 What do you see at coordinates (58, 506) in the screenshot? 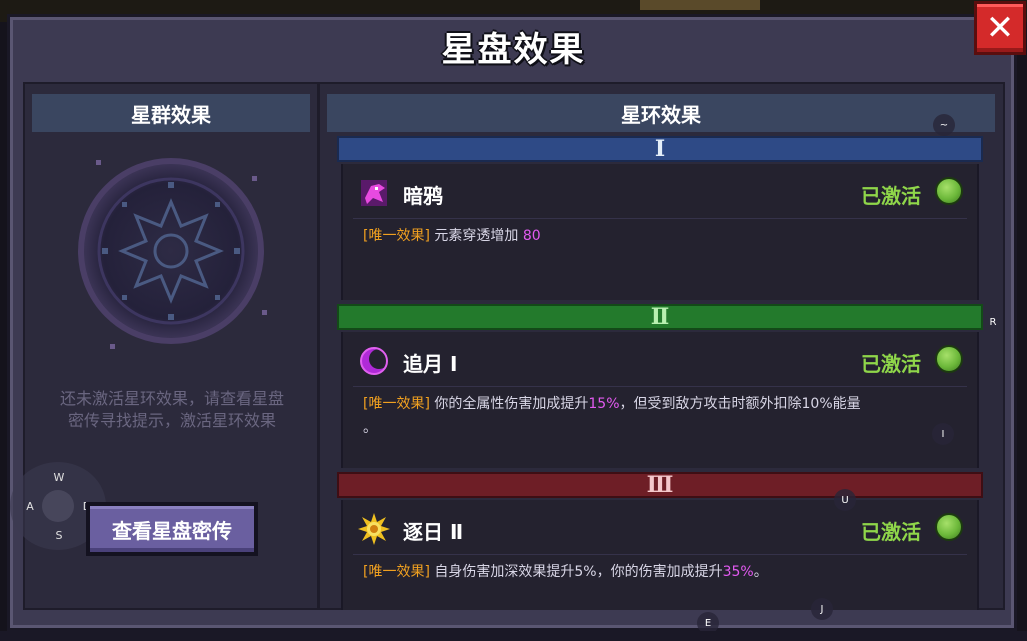
I see `joystick-nub` at bounding box center [58, 506].